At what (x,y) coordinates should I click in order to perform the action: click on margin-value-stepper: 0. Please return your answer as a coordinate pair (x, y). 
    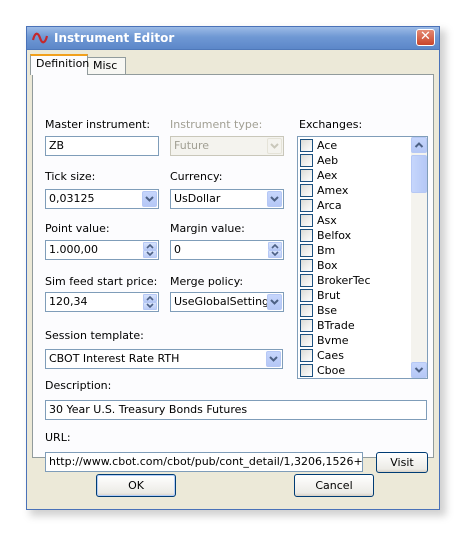
    Looking at the image, I should click on (227, 250).